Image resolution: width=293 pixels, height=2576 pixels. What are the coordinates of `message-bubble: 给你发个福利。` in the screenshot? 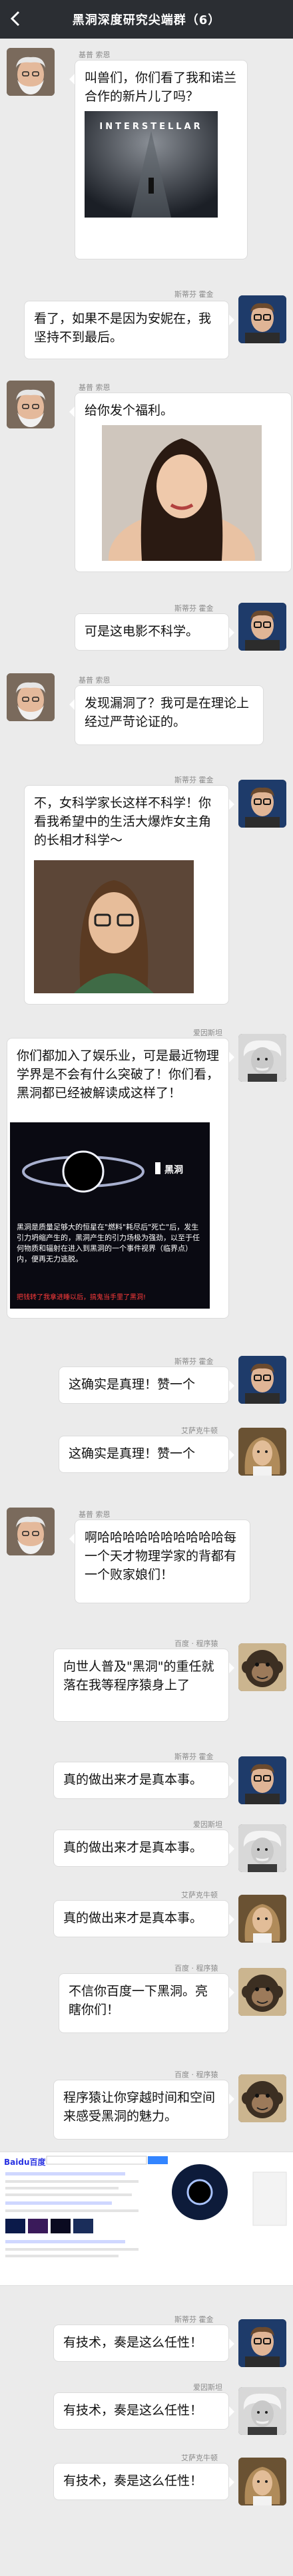 It's located at (180, 482).